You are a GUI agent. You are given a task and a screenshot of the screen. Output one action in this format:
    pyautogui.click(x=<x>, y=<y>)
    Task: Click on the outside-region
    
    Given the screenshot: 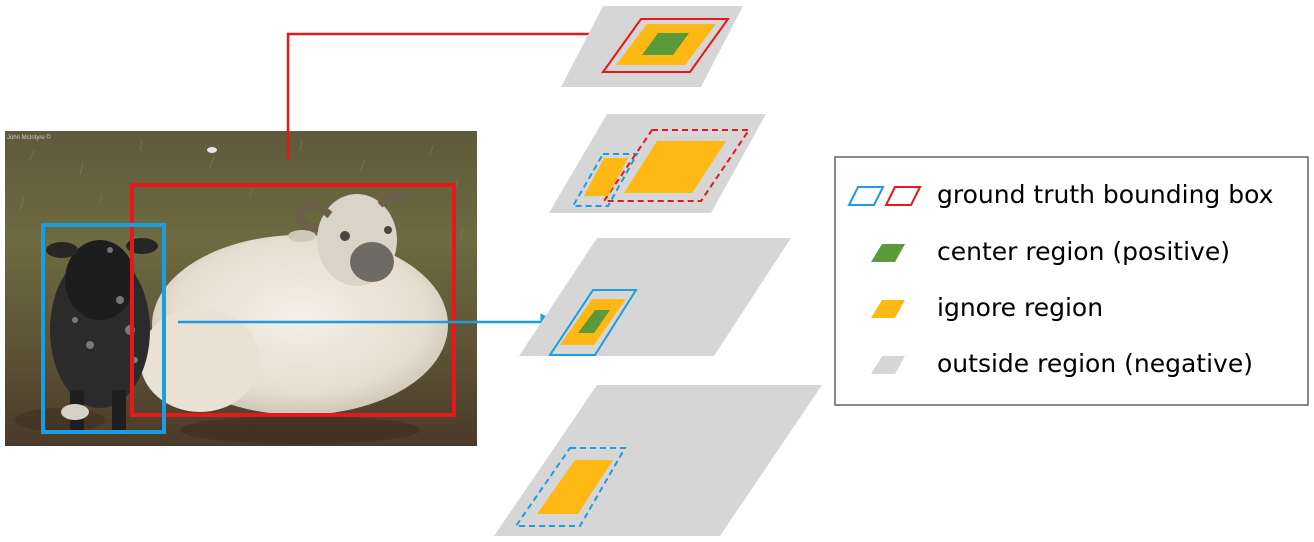 What is the action you would take?
    pyautogui.click(x=655, y=297)
    